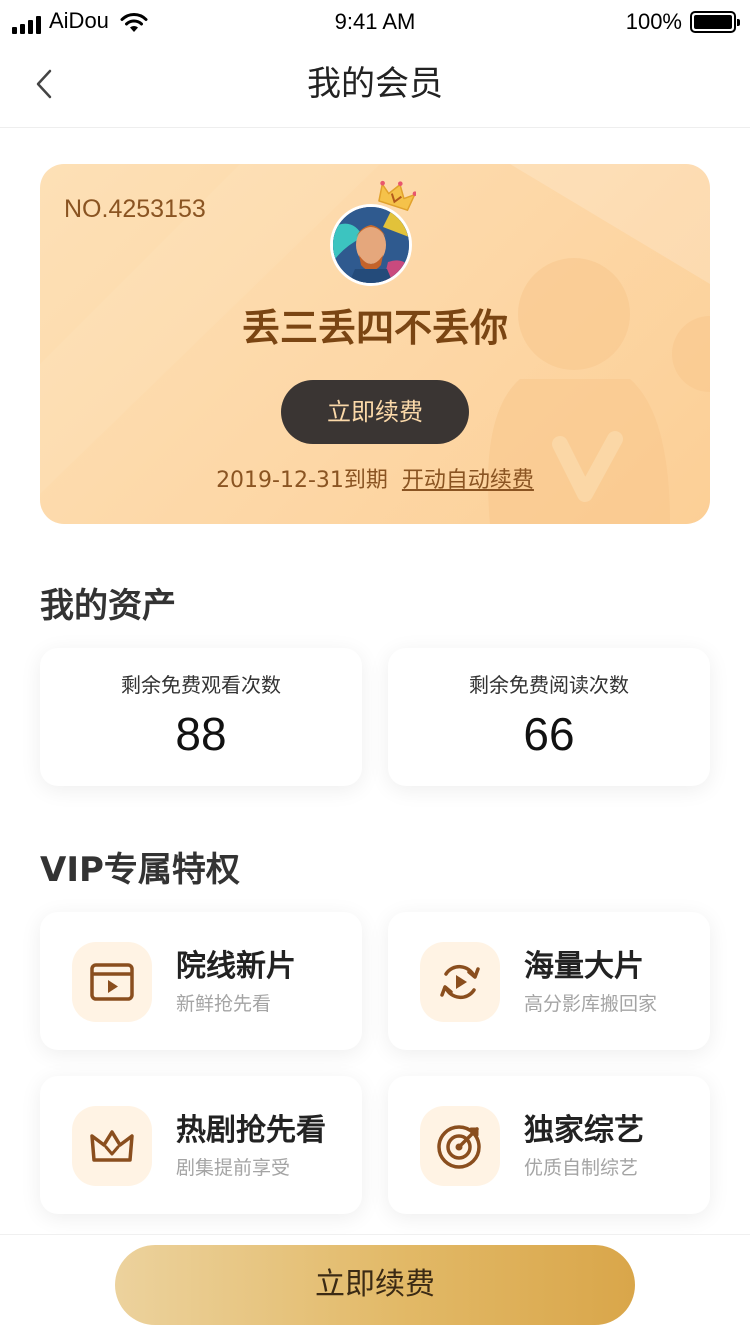  Describe the element at coordinates (201, 685) in the screenshot. I see `asset-label: 剩余免费观看次数` at that location.